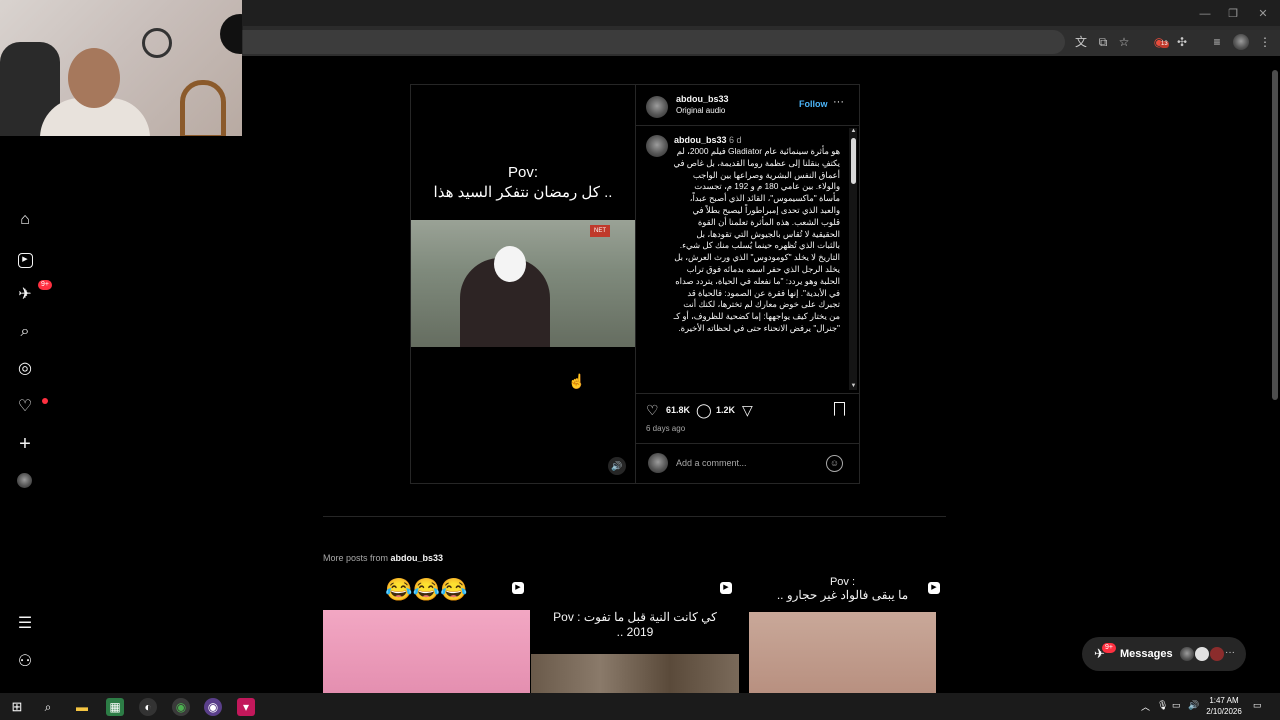 This screenshot has width=1280, height=720. Describe the element at coordinates (1182, 42) in the screenshot. I see `puzzle-icon: ✣` at that location.